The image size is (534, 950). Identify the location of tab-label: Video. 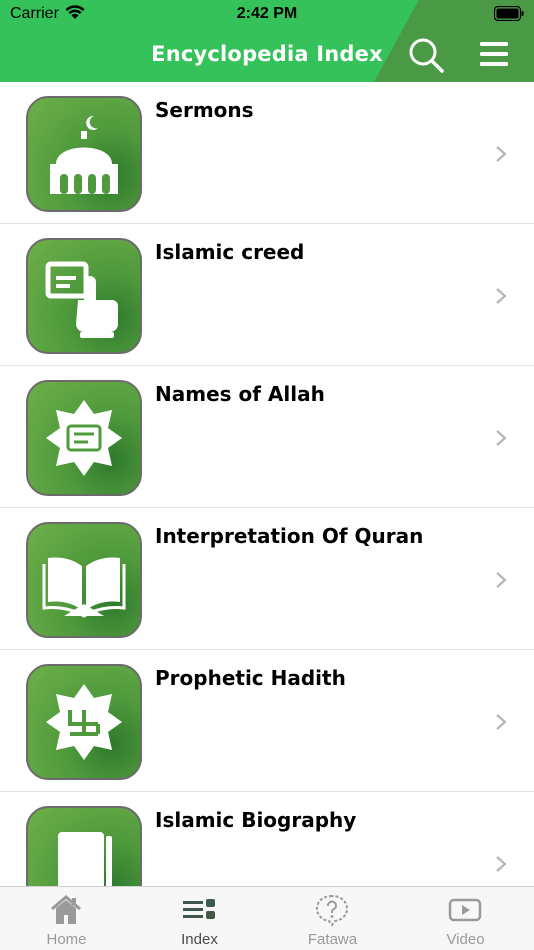
(465, 939).